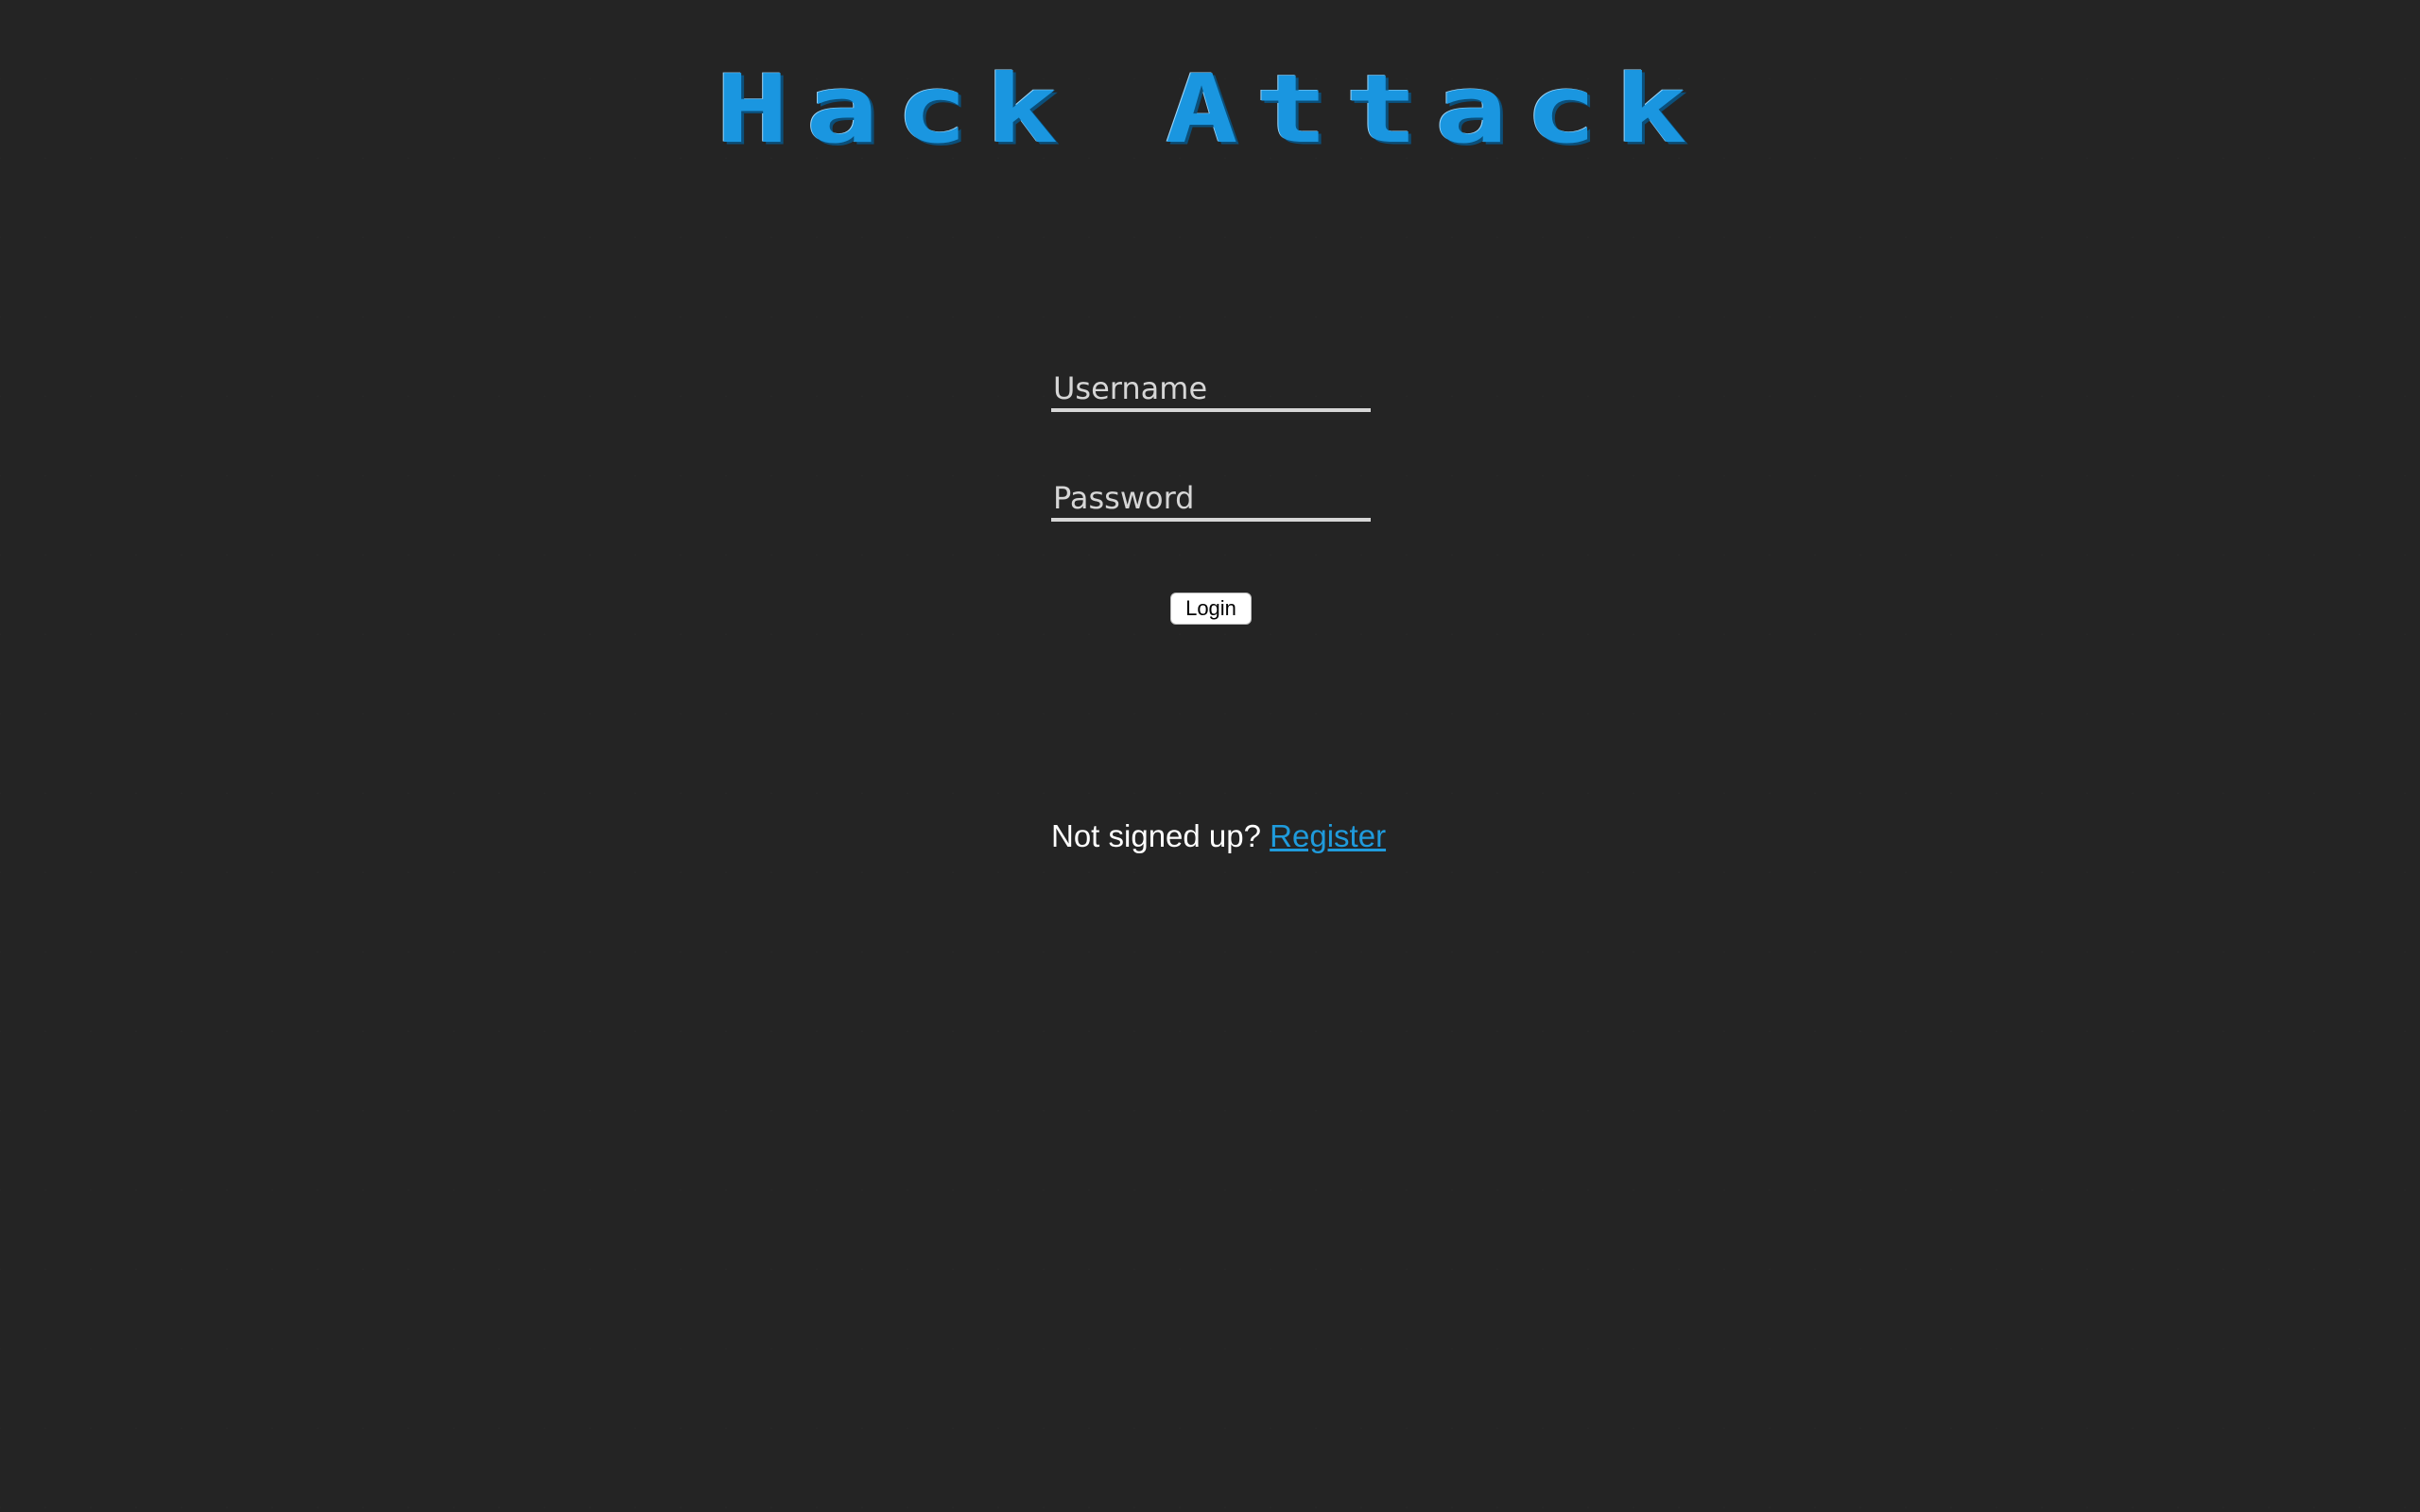  What do you see at coordinates (1211, 609) in the screenshot?
I see `login-button: Login` at bounding box center [1211, 609].